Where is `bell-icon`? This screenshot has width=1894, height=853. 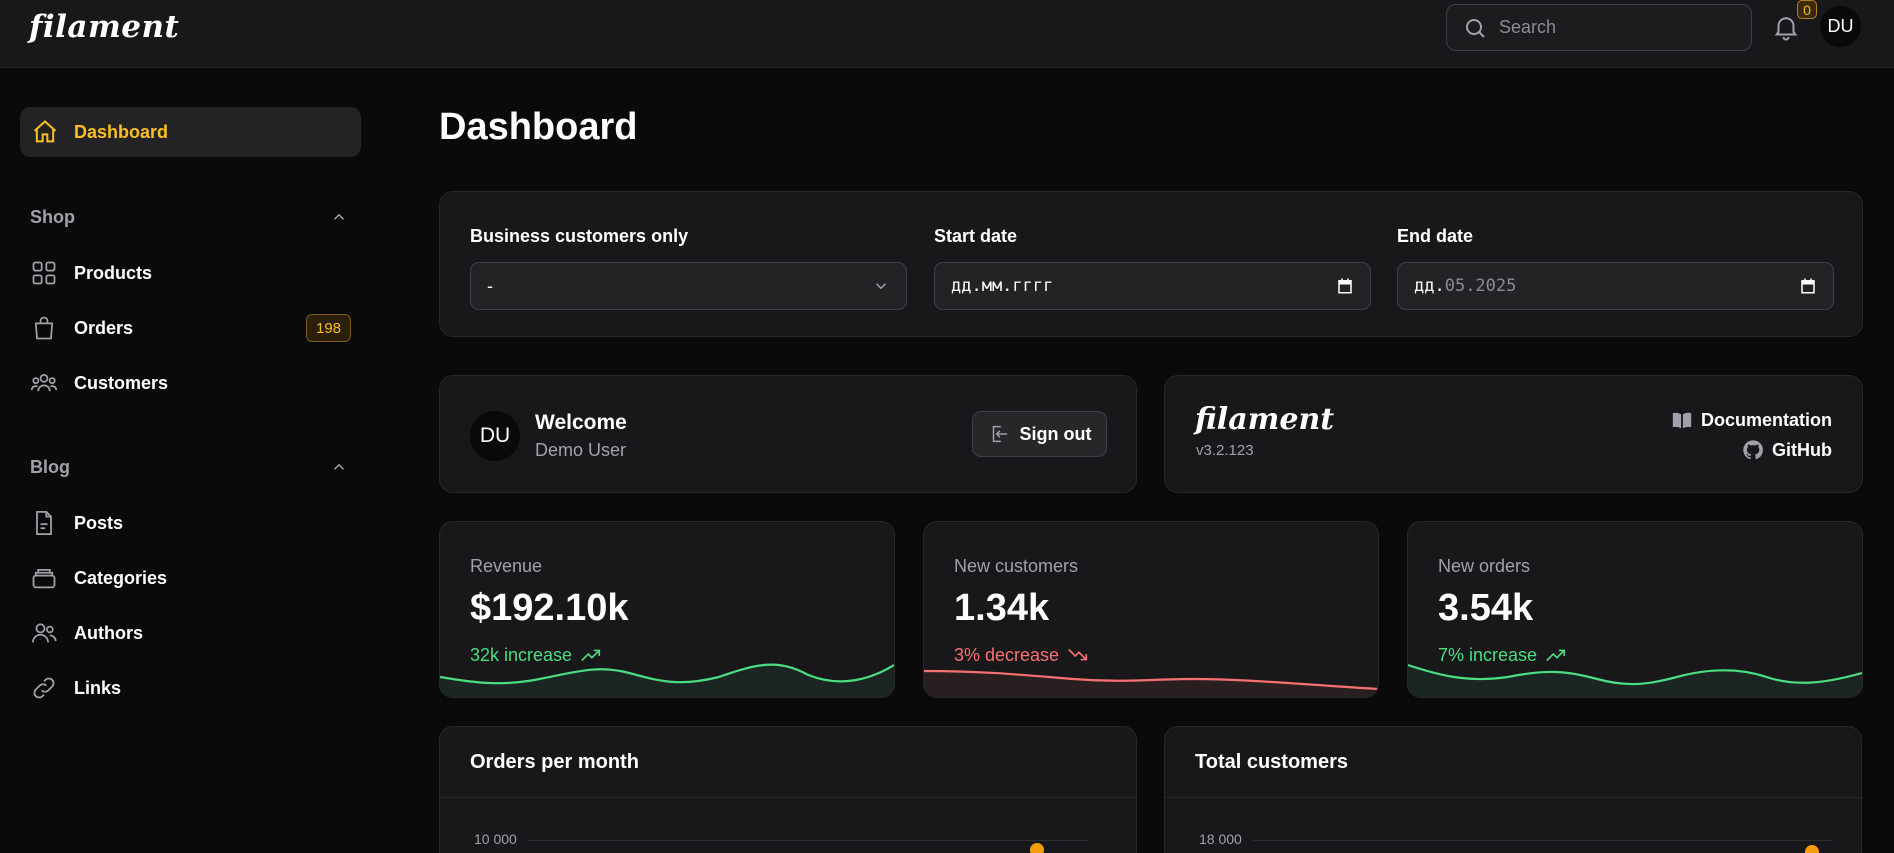
bell-icon is located at coordinates (1786, 27).